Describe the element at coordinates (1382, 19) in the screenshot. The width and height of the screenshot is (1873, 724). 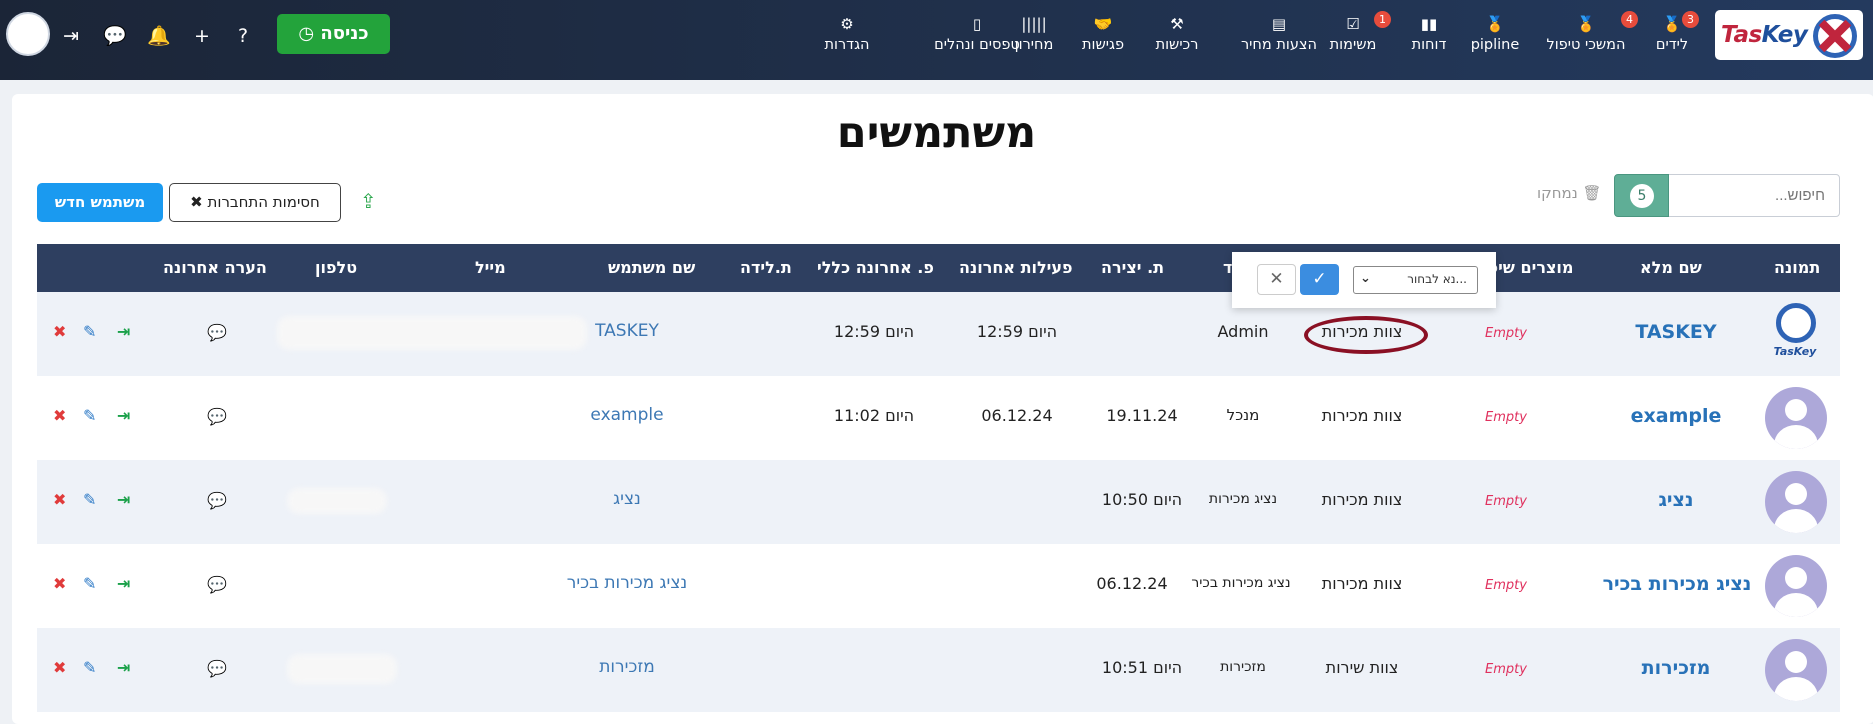
I see `tasks-badge: 1` at that location.